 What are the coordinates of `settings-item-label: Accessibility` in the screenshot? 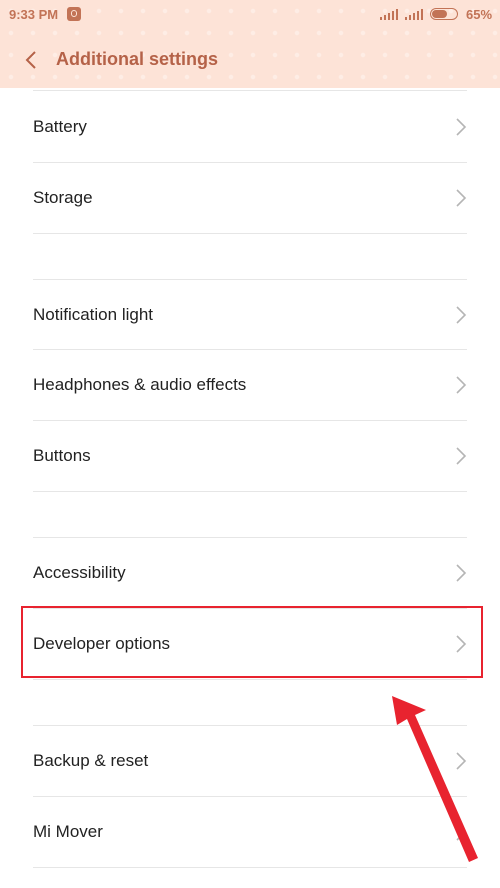 It's located at (79, 572).